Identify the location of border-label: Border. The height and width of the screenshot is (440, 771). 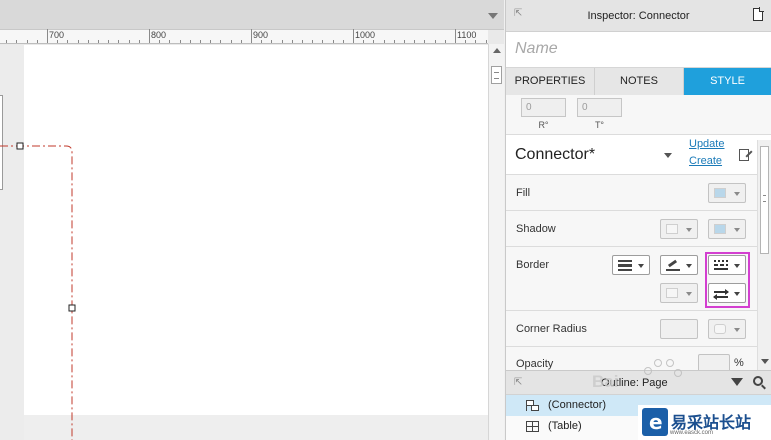
(533, 265).